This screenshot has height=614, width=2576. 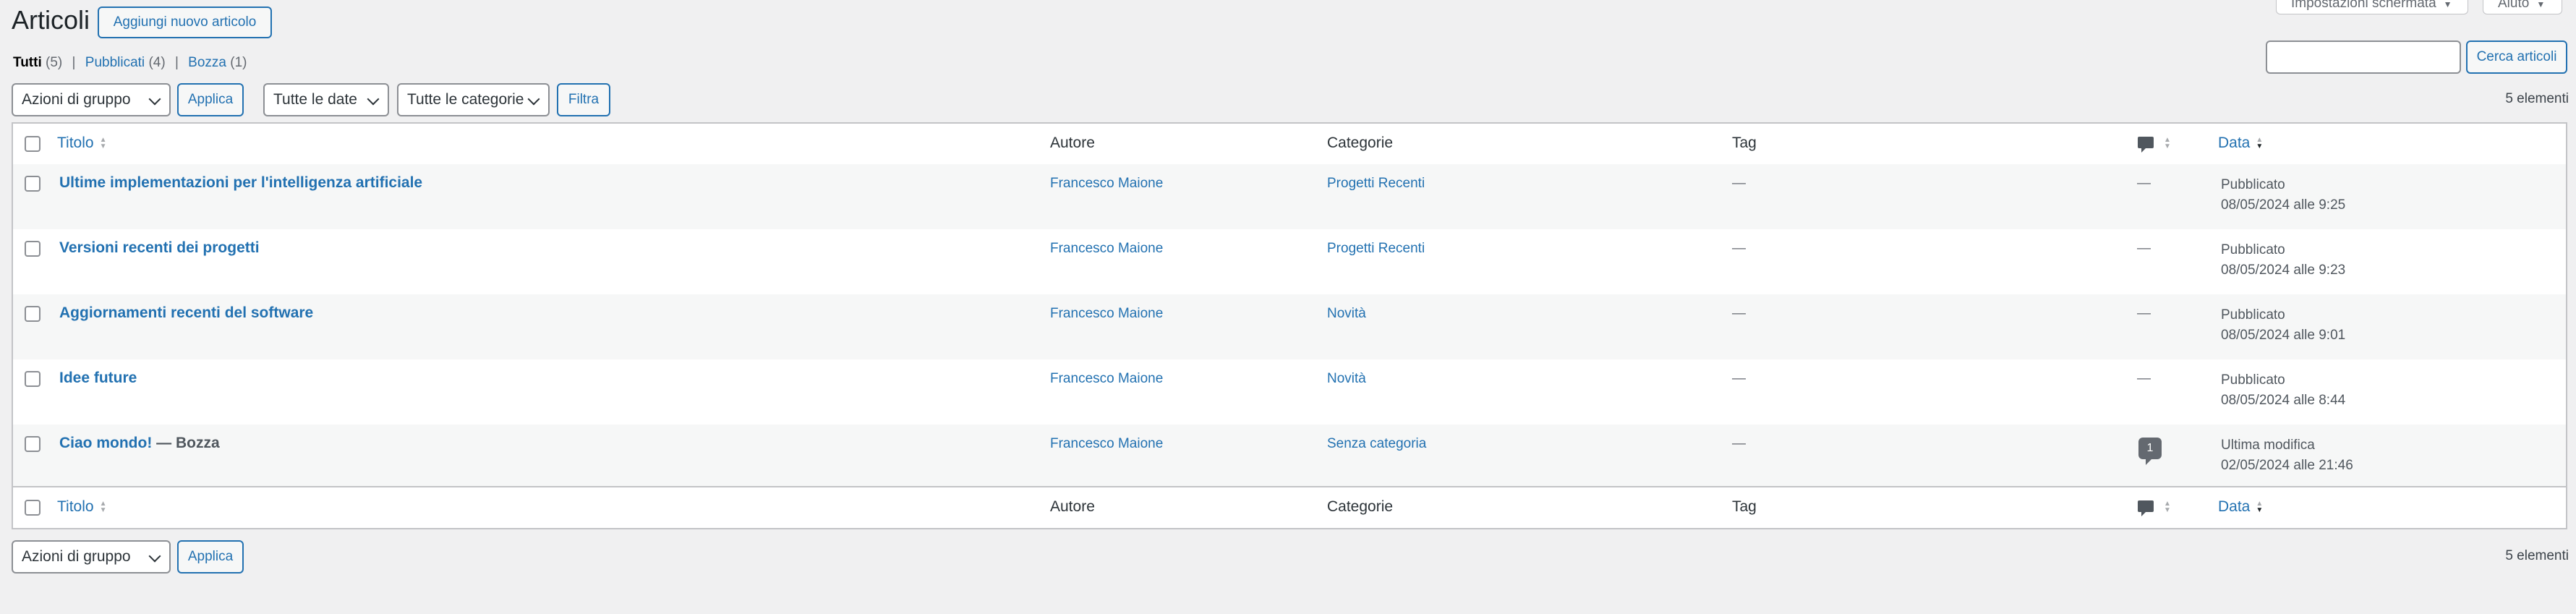 What do you see at coordinates (2150, 451) in the screenshot?
I see `comment-count-bubble: 1` at bounding box center [2150, 451].